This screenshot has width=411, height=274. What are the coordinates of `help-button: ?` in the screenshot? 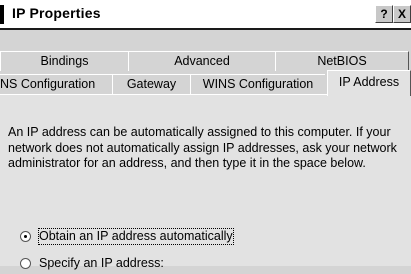 It's located at (384, 14).